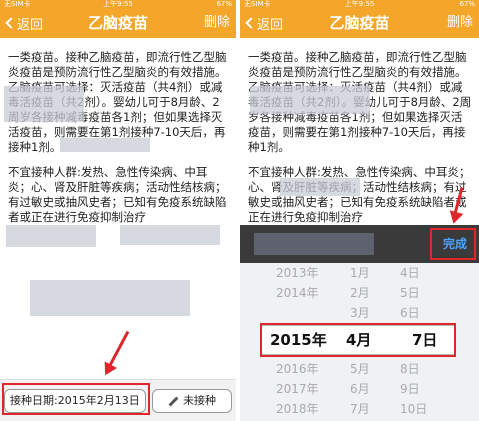 This screenshot has width=479, height=421. Describe the element at coordinates (297, 369) in the screenshot. I see `picker-year: 2016年` at that location.